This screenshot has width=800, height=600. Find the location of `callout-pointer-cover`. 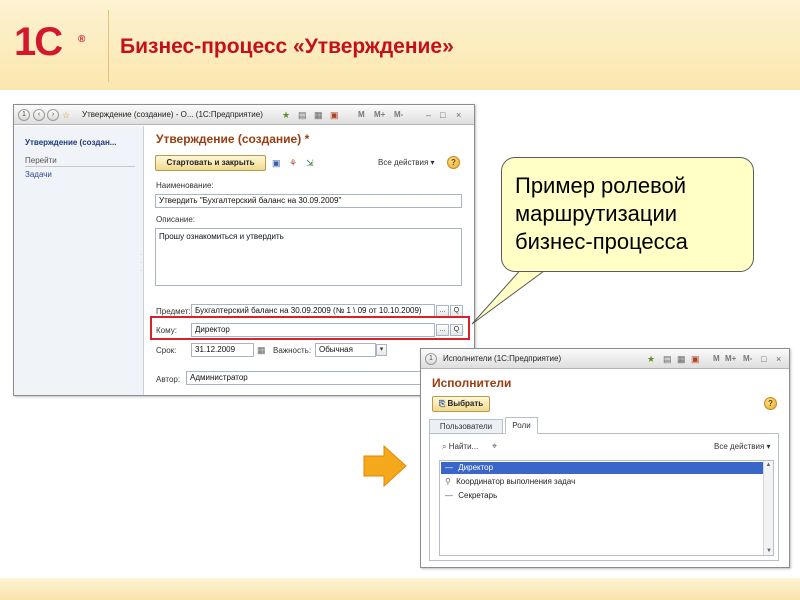

callout-pointer-cover is located at coordinates (540, 266).